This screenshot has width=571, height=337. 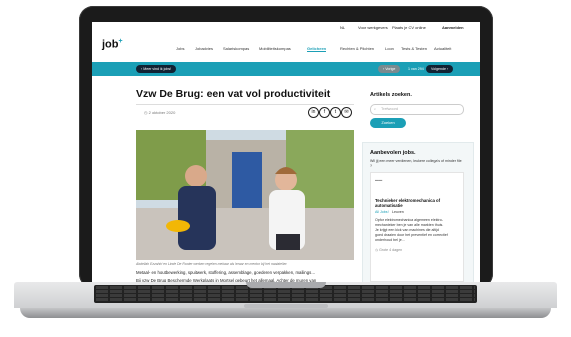 I want to click on nav-item-loon: Loon, so click(x=389, y=48).